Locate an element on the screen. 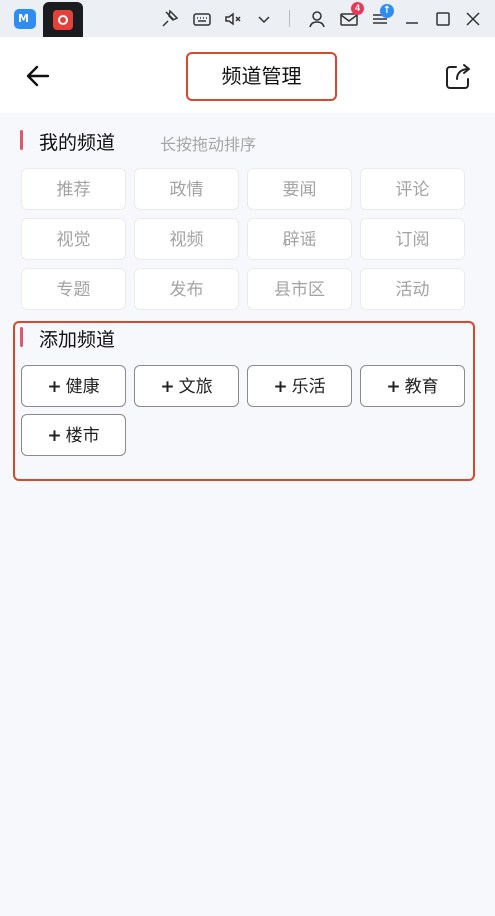 This screenshot has height=916, width=495. channel-label: 乐活 is located at coordinates (308, 387).